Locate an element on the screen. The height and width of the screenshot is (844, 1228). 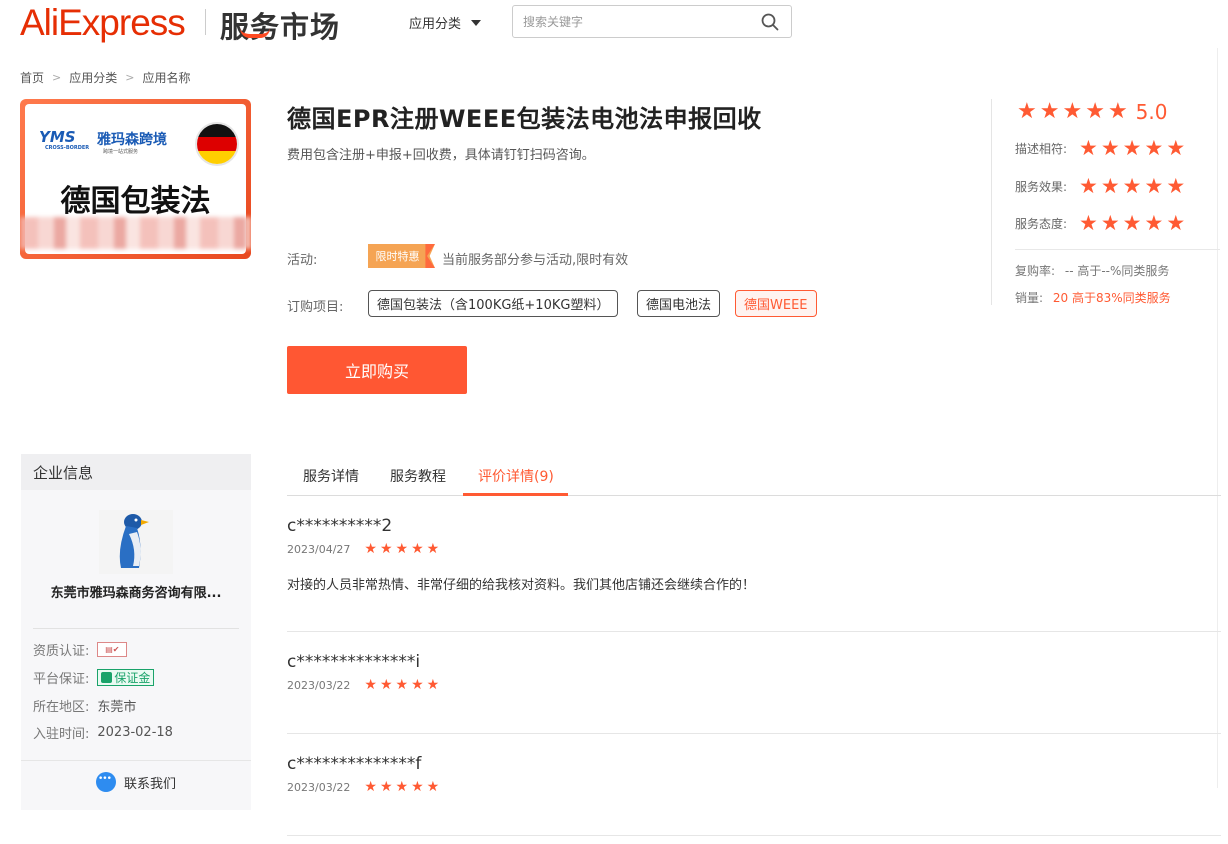
search-input is located at coordinates (638, 22).